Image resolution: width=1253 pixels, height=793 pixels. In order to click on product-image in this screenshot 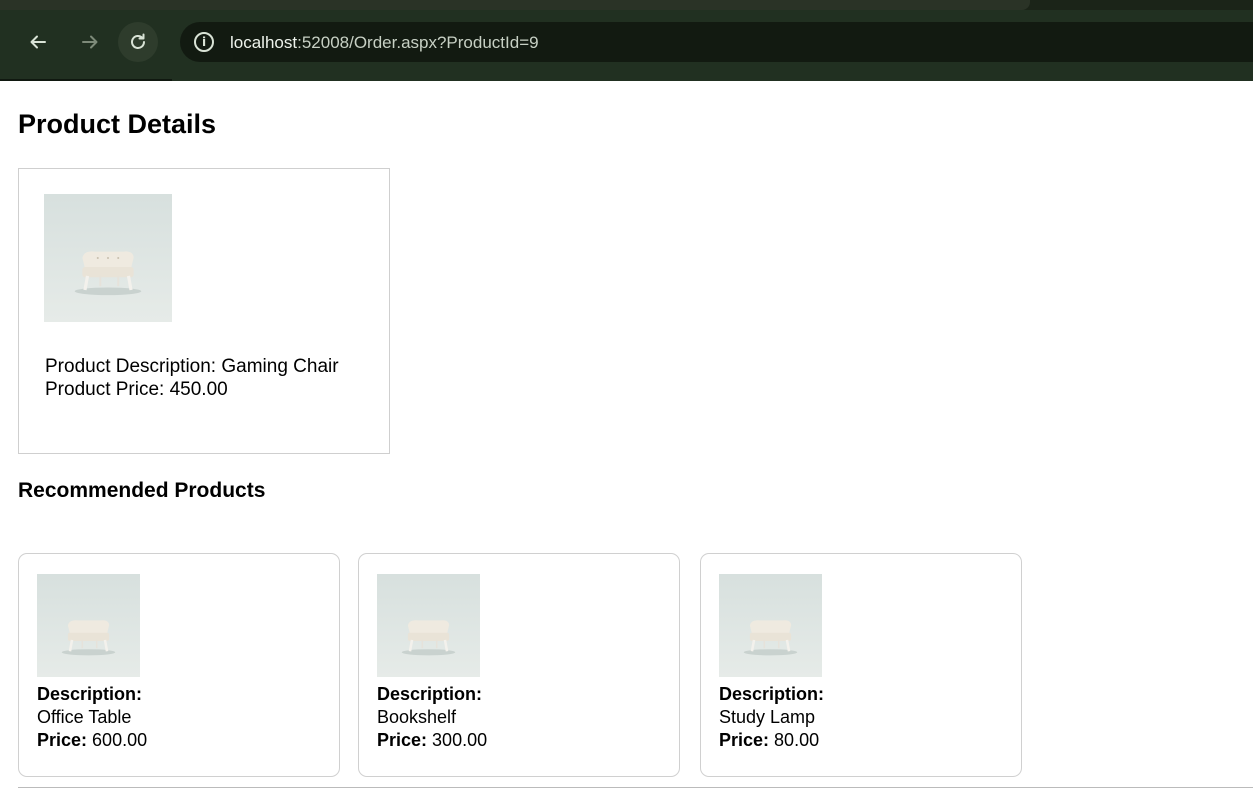, I will do `click(108, 258)`.